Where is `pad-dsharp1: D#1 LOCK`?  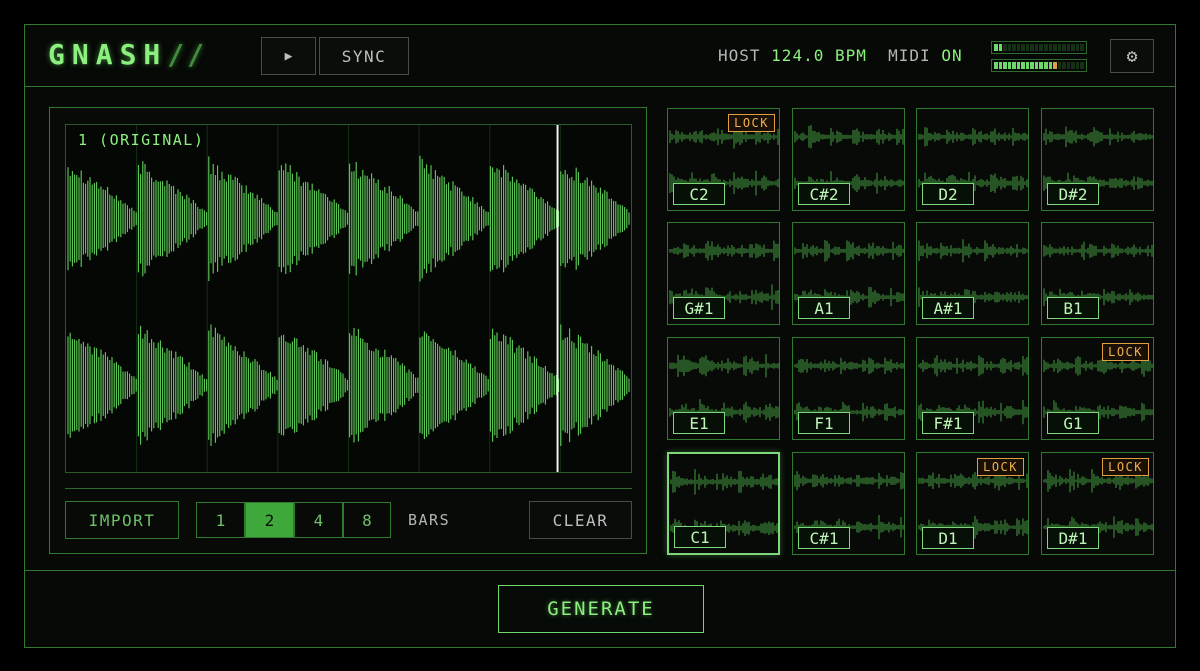
pad-dsharp1: D#1 LOCK is located at coordinates (1097, 503).